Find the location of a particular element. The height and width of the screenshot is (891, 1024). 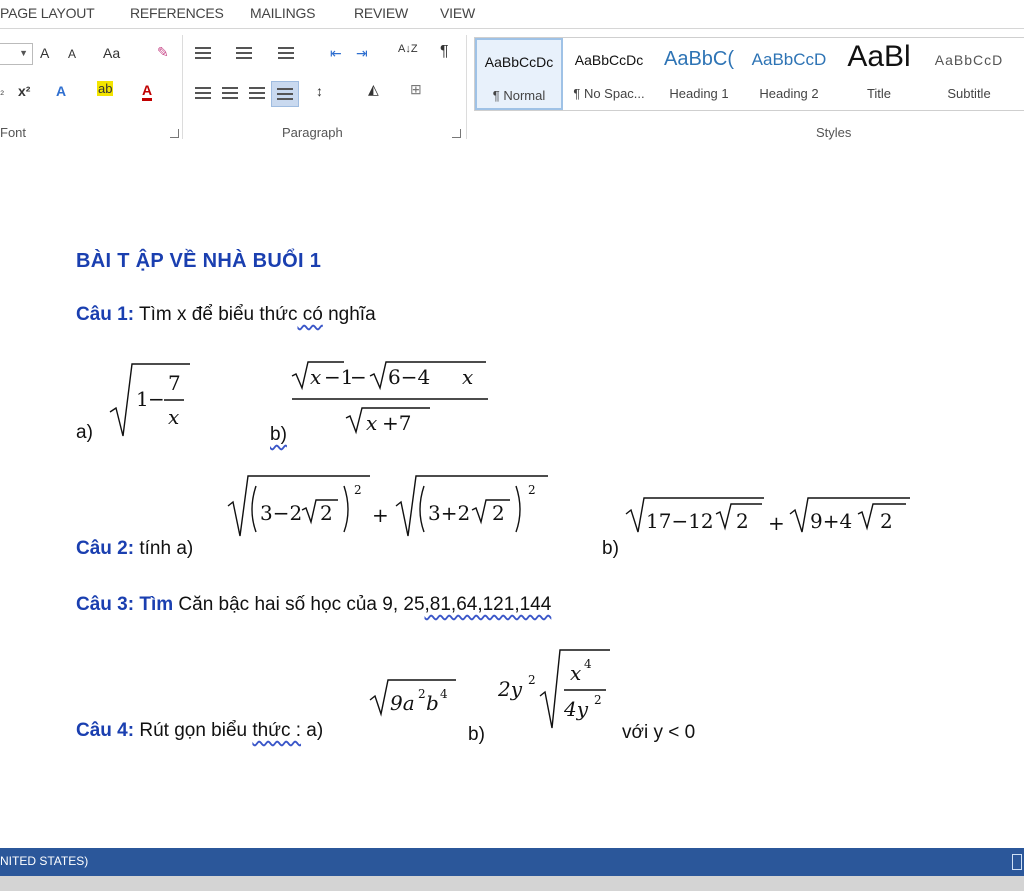

font-dialog-launcher-icon is located at coordinates (174, 133).